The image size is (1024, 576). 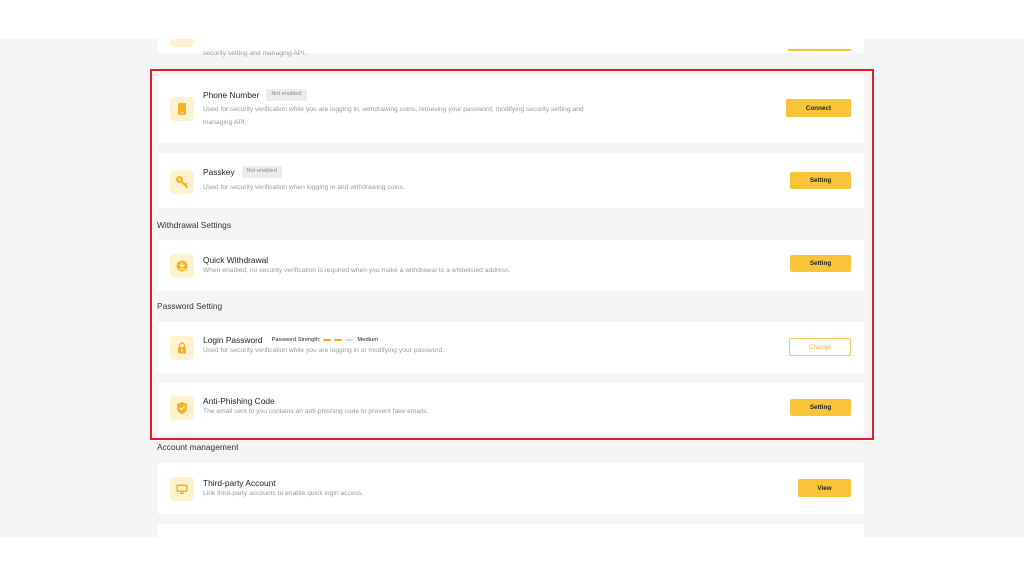 I want to click on phone-number-title-row: Phone Number Not enabled, so click(x=255, y=95).